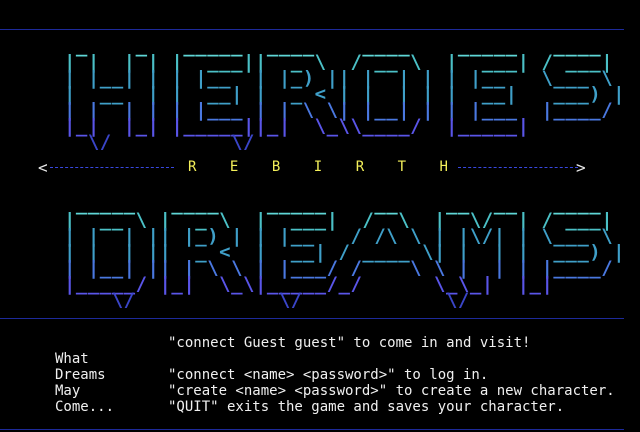  Describe the element at coordinates (312, 429) in the screenshot. I see `bottom-border-line` at that location.